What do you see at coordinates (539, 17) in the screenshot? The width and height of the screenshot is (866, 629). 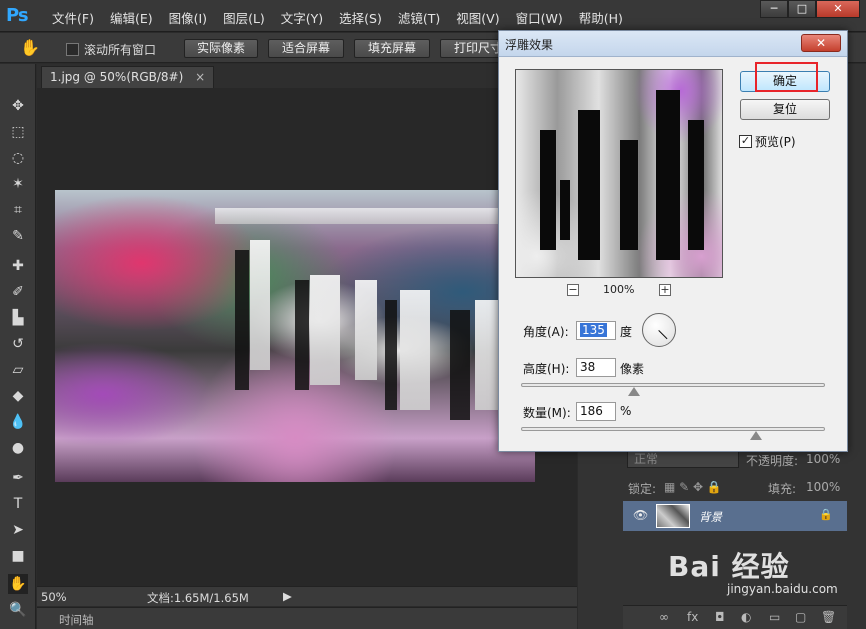 I see `menu-window: 窗口(W)` at bounding box center [539, 17].